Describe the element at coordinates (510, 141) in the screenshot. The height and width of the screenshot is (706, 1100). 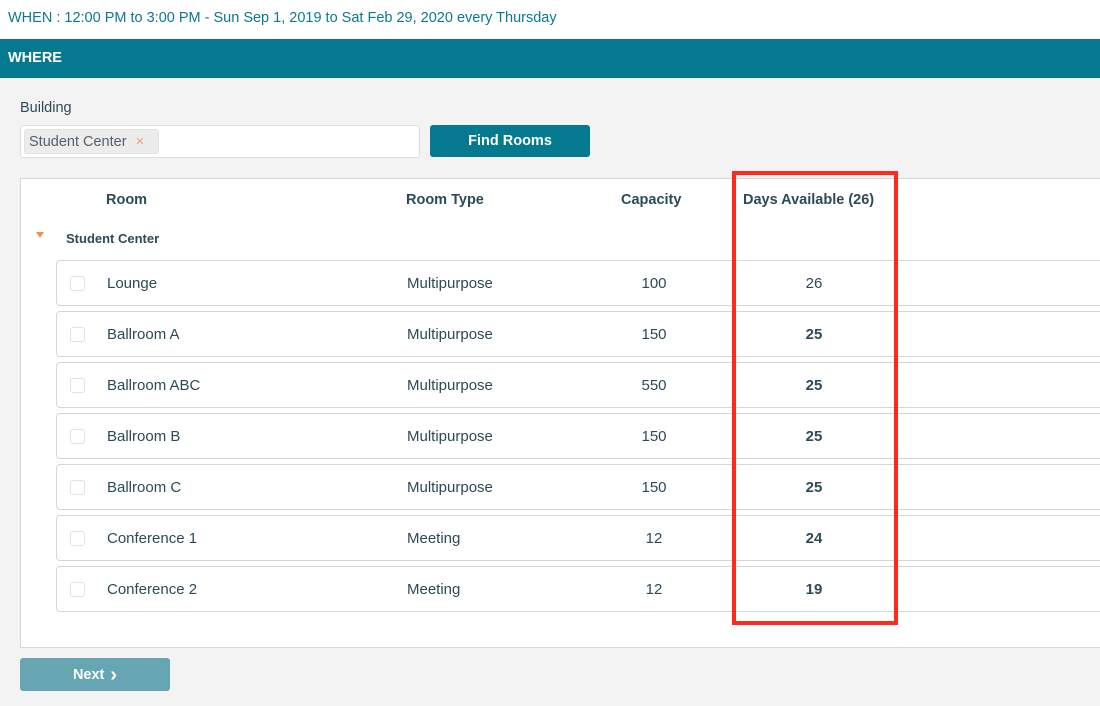
I see `find-rooms-button: Find Rooms` at that location.